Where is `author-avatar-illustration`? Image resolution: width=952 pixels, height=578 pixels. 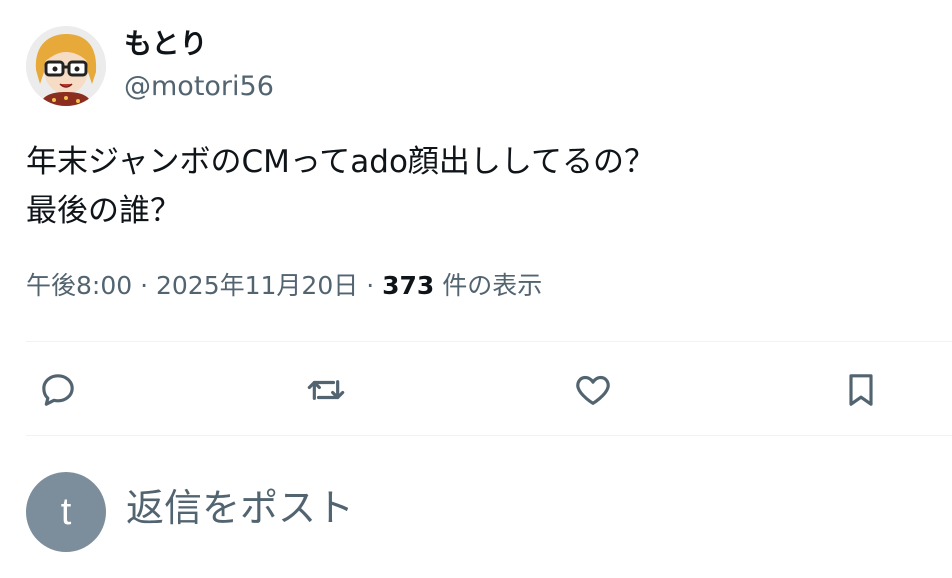
author-avatar-illustration is located at coordinates (66, 66).